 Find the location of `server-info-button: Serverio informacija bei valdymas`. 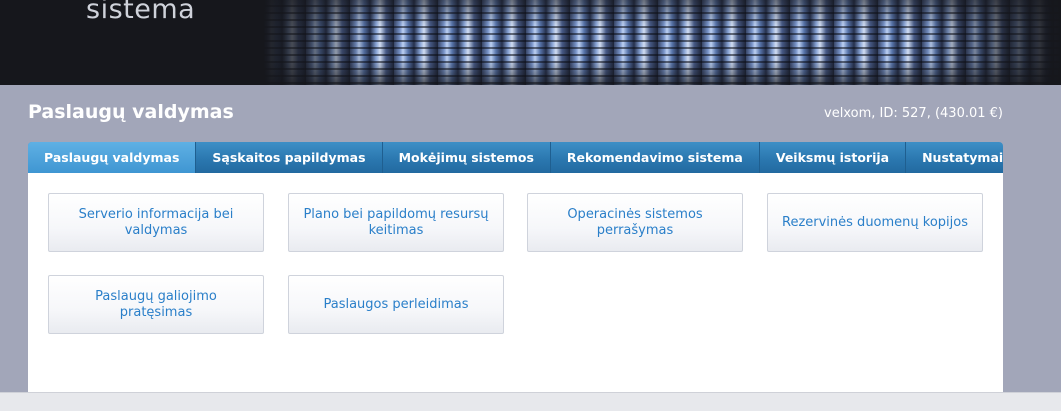

server-info-button: Serverio informacija bei valdymas is located at coordinates (156, 222).